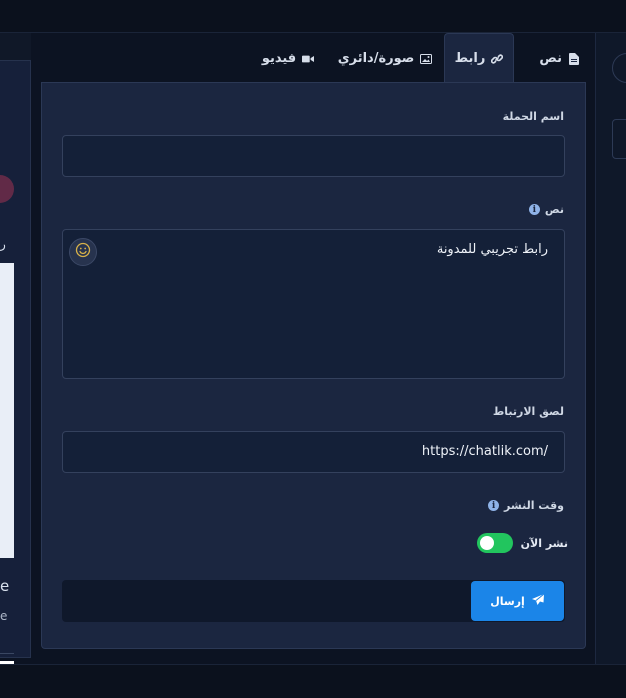 This screenshot has height=698, width=626. What do you see at coordinates (313, 16) in the screenshot?
I see `top-bar` at bounding box center [313, 16].